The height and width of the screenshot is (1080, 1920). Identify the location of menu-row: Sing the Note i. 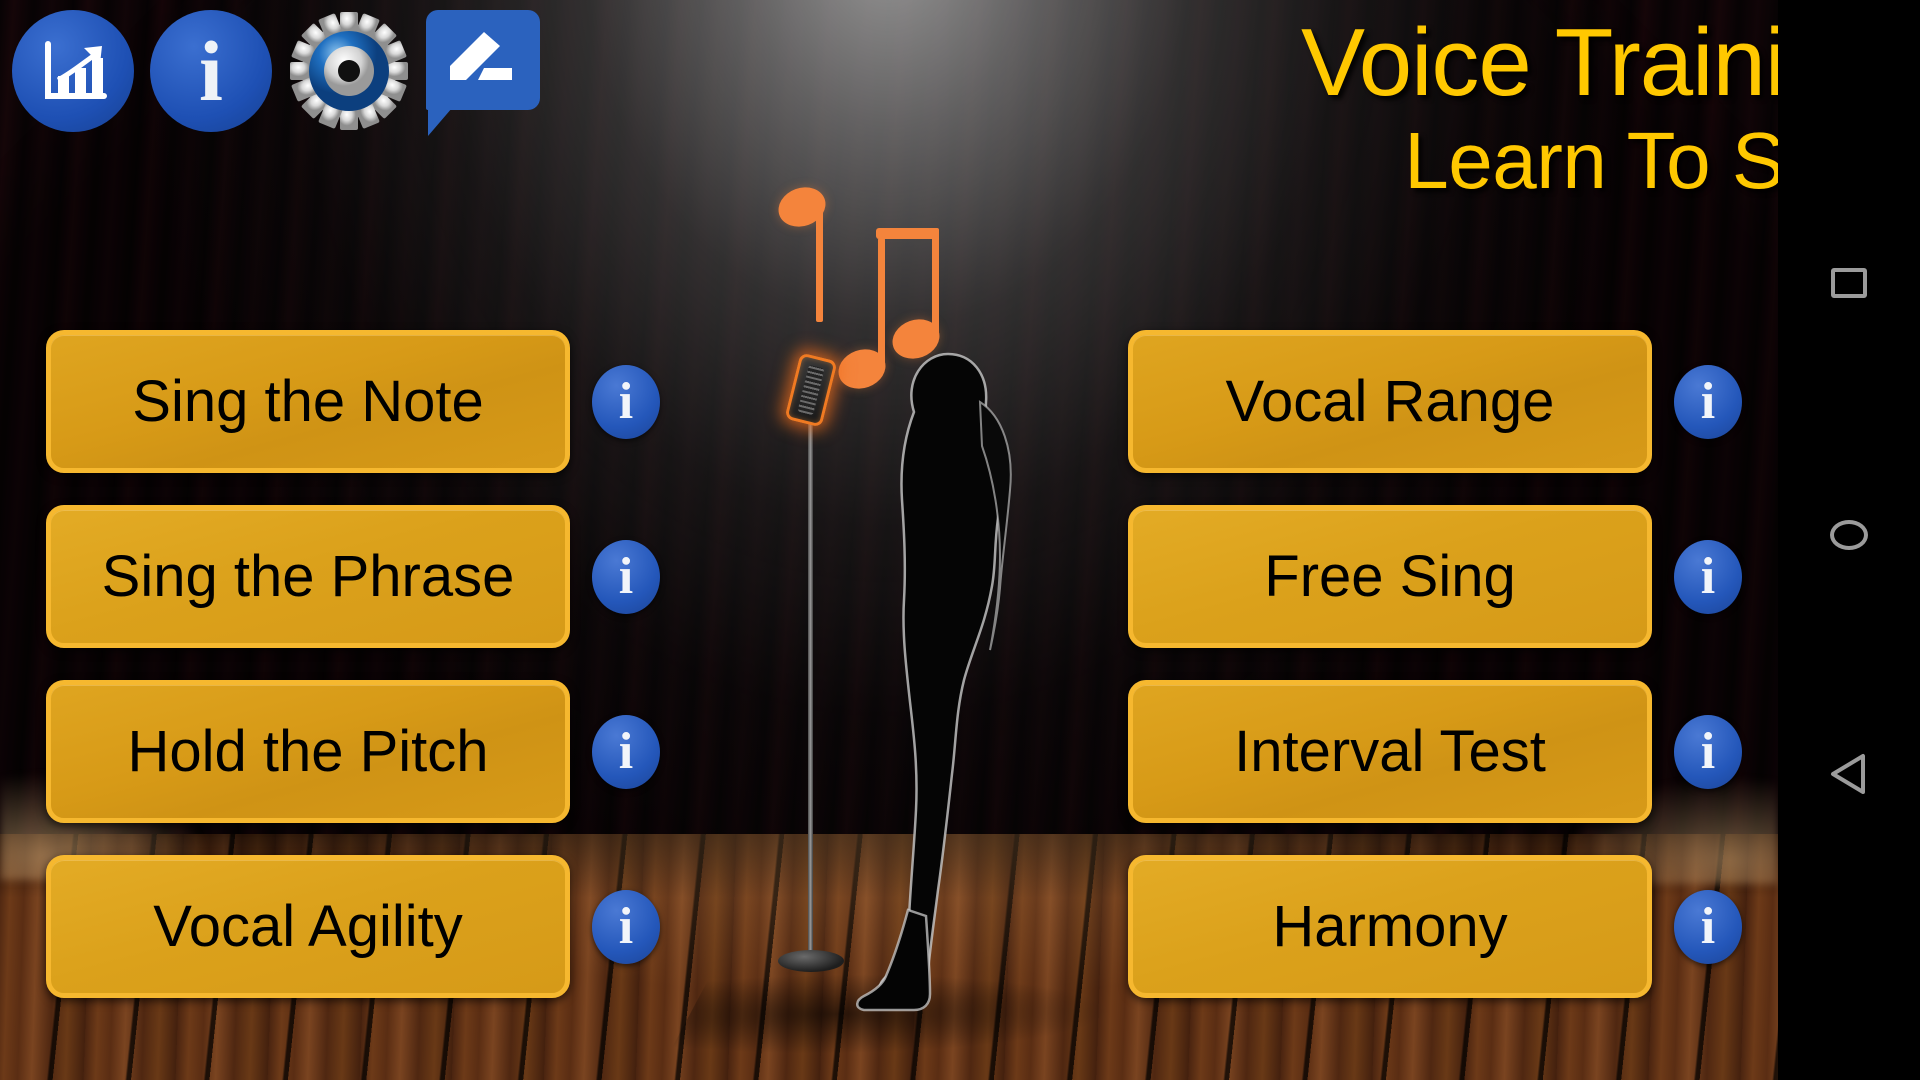
(353, 401).